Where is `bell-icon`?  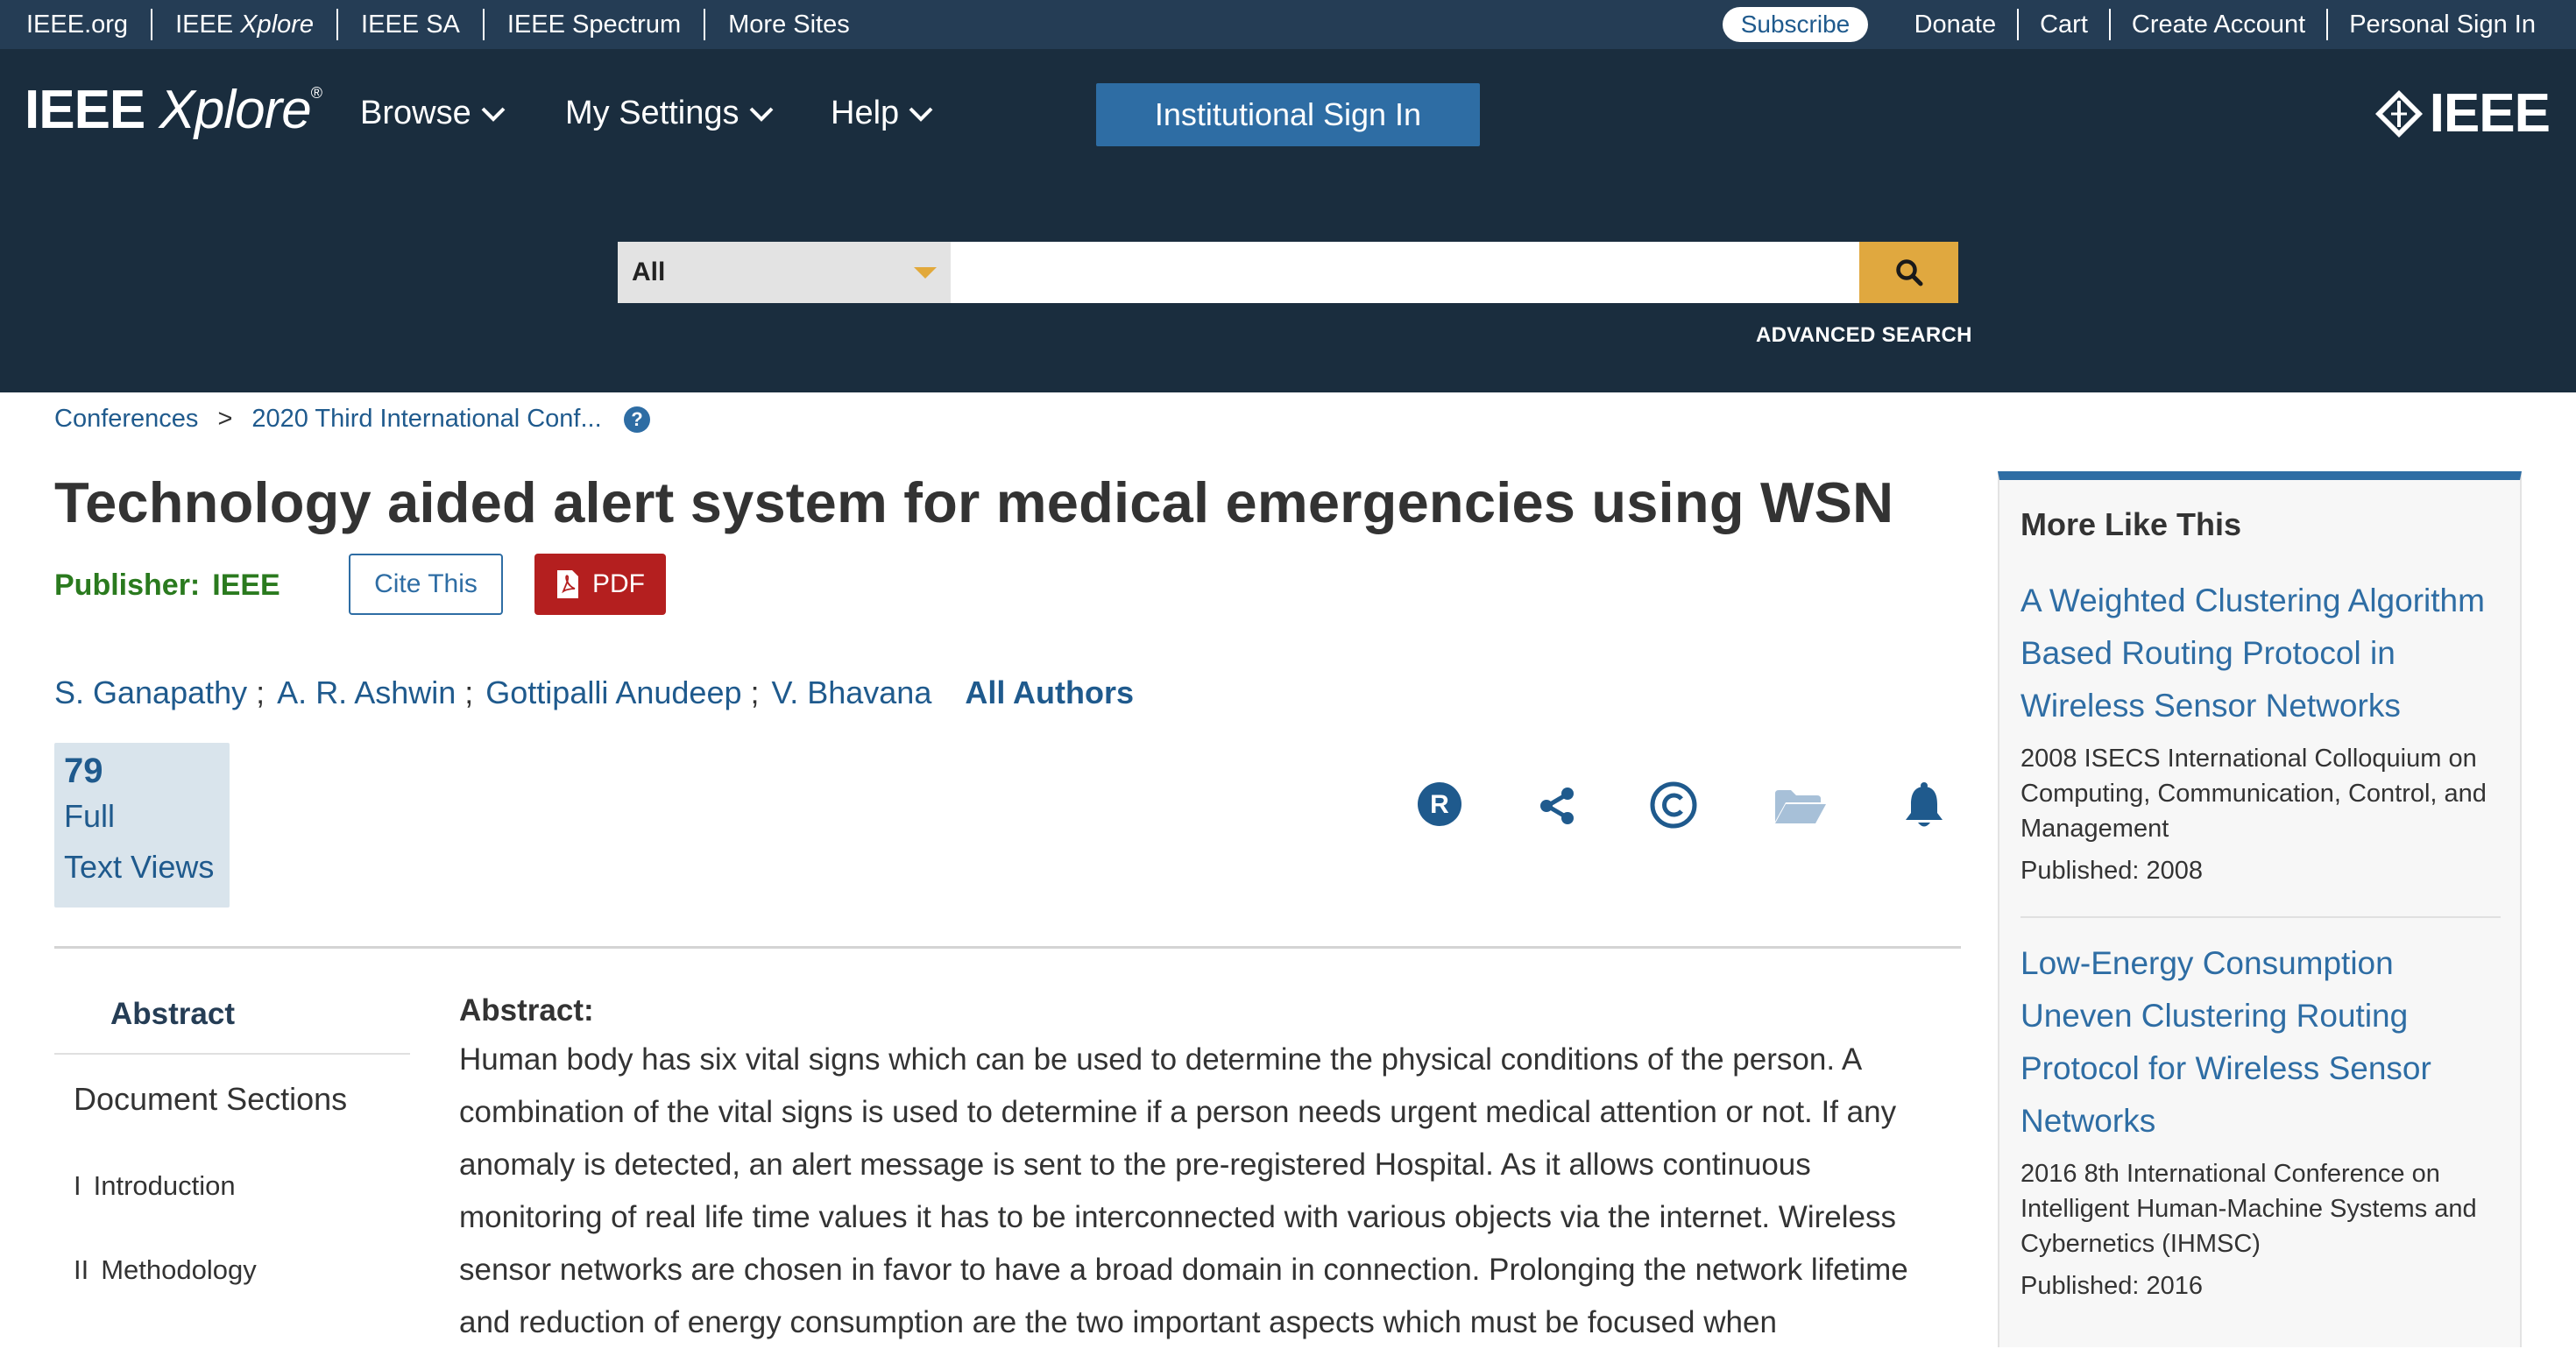
bell-icon is located at coordinates (1924, 805).